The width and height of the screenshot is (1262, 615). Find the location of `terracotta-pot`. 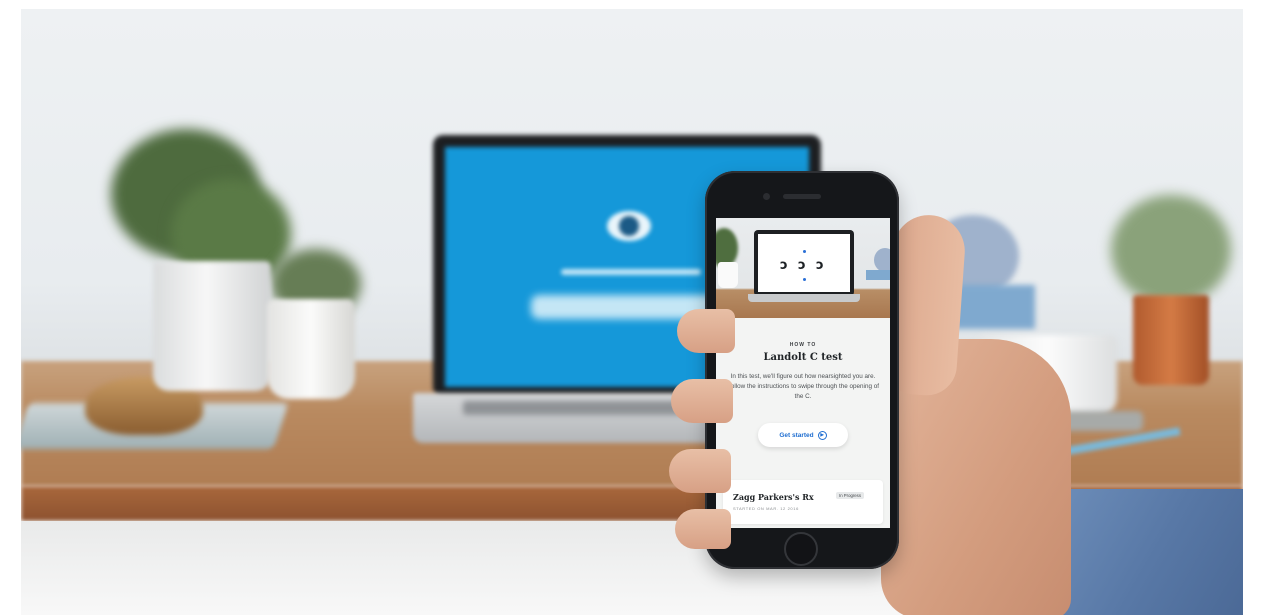

terracotta-pot is located at coordinates (1171, 340).